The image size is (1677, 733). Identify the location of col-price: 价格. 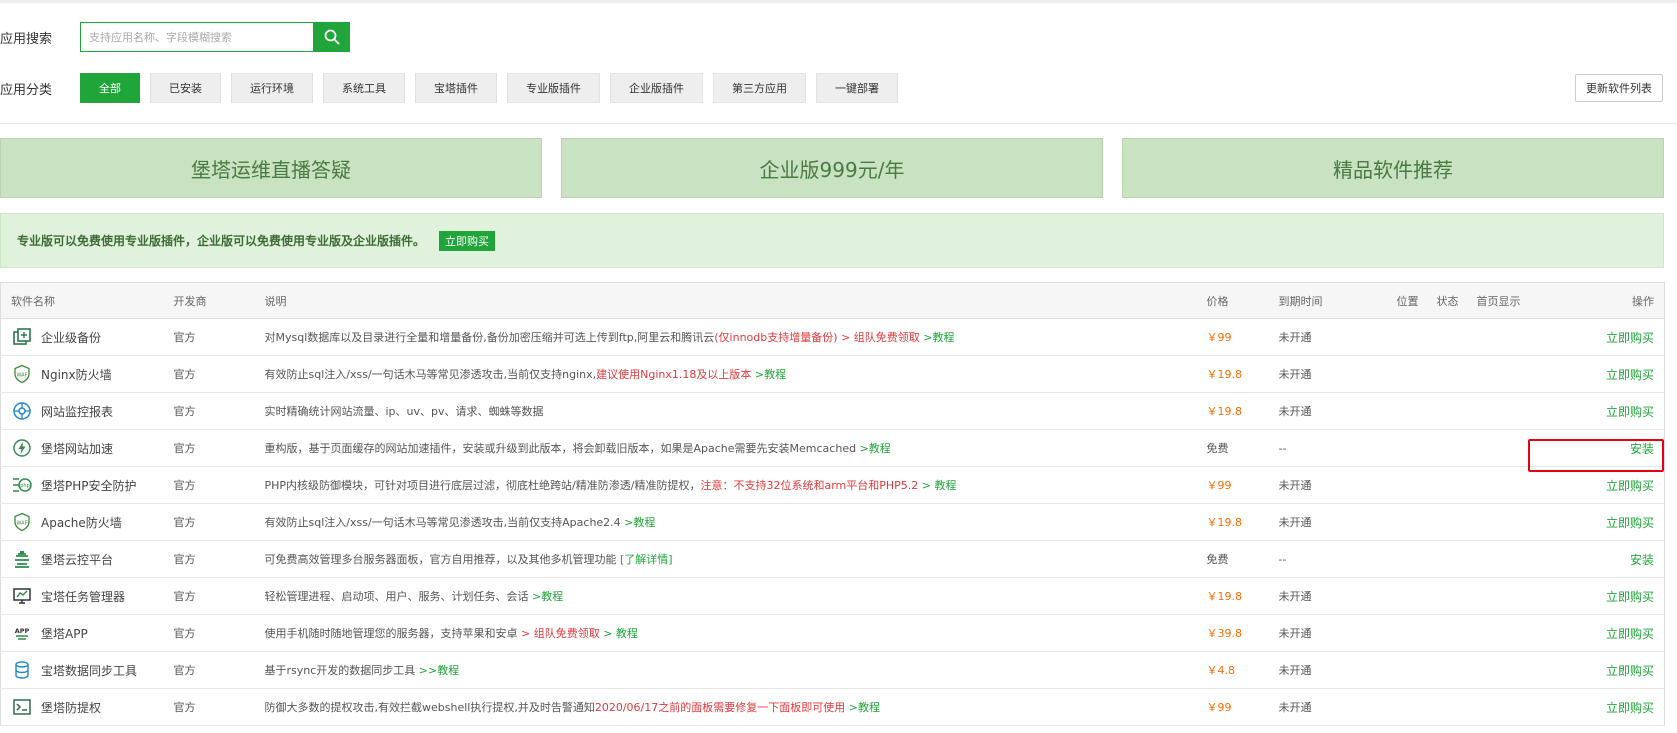
(1232, 300).